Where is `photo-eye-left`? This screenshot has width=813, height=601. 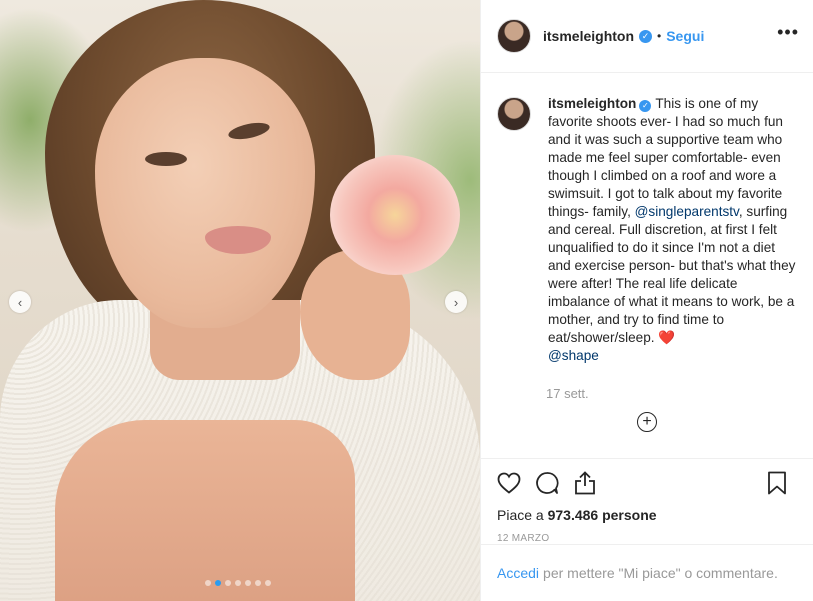 photo-eye-left is located at coordinates (166, 159).